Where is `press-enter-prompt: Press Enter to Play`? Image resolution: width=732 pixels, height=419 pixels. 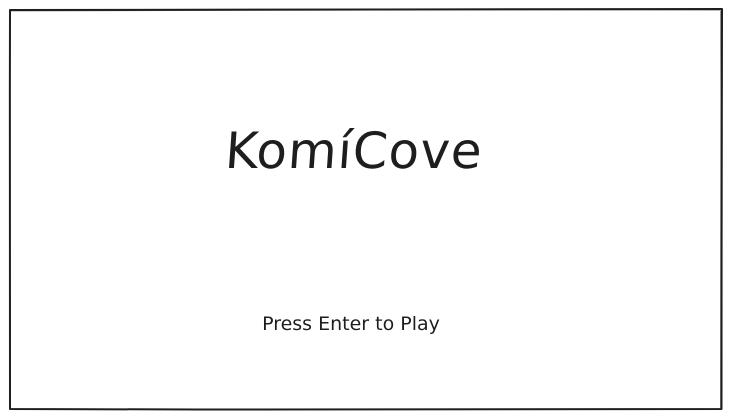
press-enter-prompt: Press Enter to Play is located at coordinates (358, 324).